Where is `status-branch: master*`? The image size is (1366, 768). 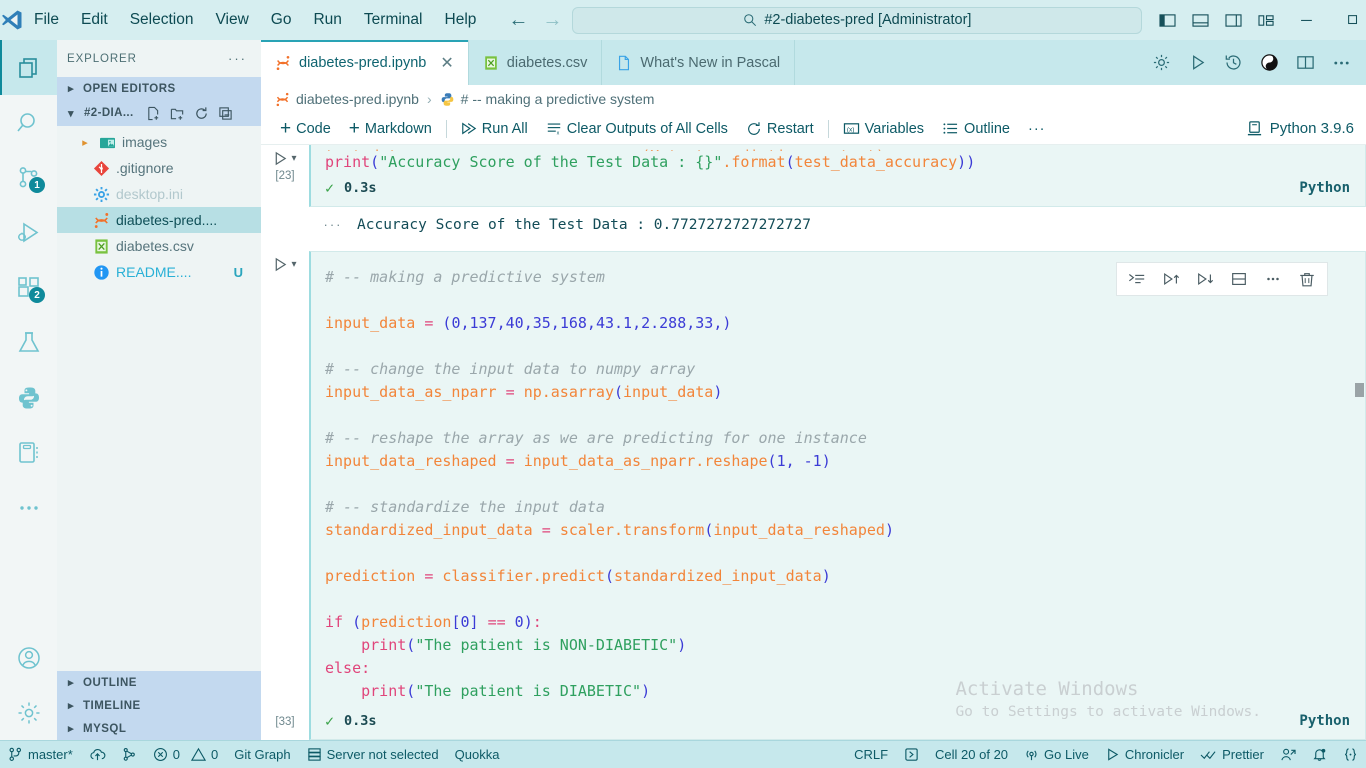 status-branch: master* is located at coordinates (40, 754).